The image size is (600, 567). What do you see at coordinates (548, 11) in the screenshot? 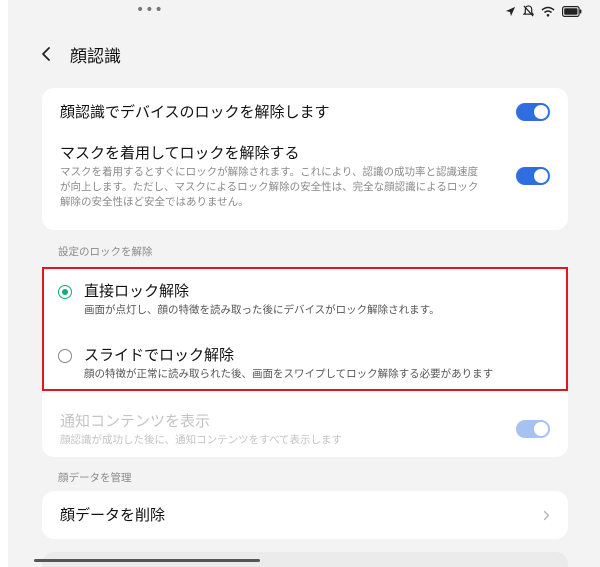
I see `wifi-icon` at bounding box center [548, 11].